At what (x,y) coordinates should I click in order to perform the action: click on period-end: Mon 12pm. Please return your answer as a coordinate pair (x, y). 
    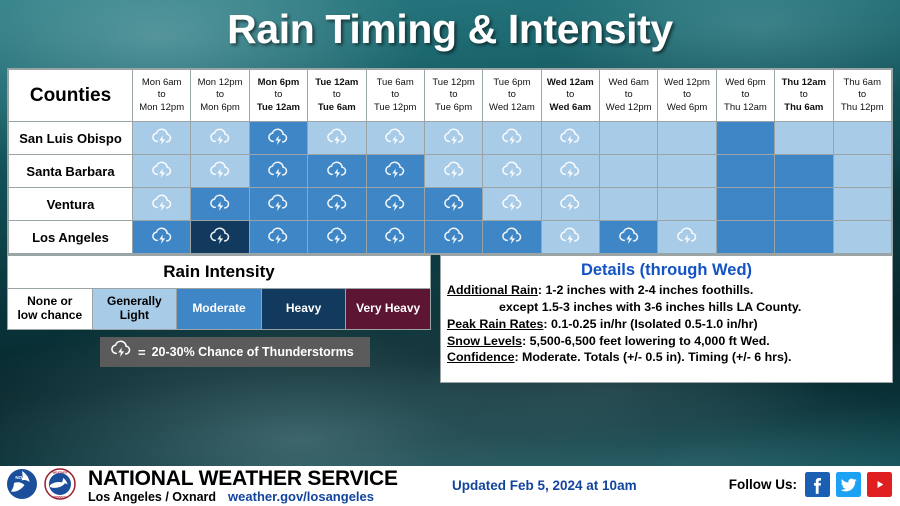
    Looking at the image, I should click on (162, 107).